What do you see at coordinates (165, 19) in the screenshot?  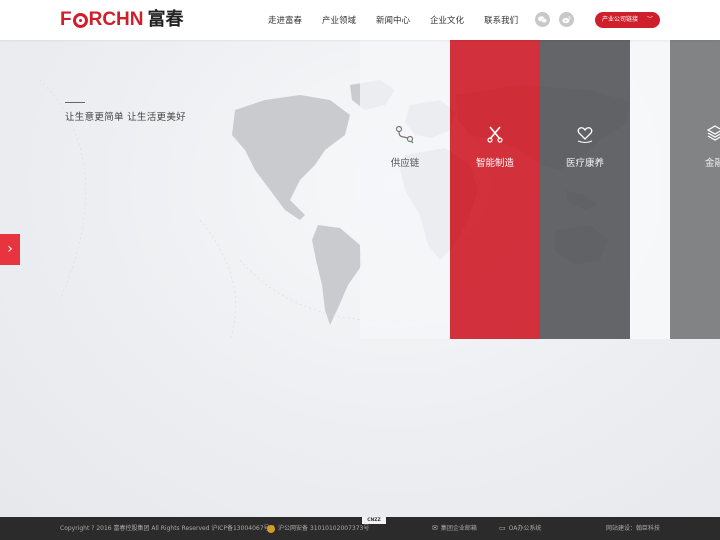 I see `logo-text-cn: 富春` at bounding box center [165, 19].